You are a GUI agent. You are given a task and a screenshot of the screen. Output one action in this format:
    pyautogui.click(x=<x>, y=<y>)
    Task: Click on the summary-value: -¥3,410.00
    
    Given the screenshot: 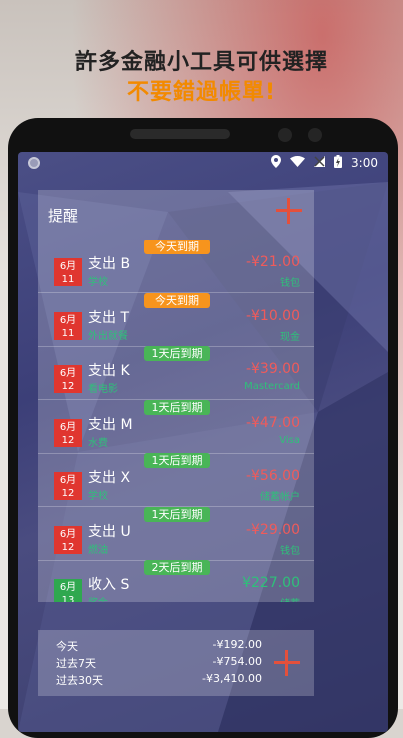 What is the action you would take?
    pyautogui.click(x=232, y=678)
    